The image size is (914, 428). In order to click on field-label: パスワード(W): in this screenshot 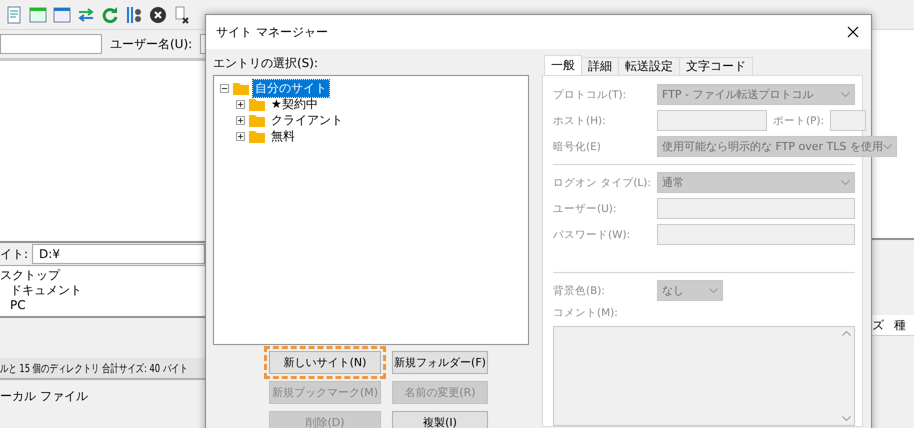, I will do `click(591, 235)`.